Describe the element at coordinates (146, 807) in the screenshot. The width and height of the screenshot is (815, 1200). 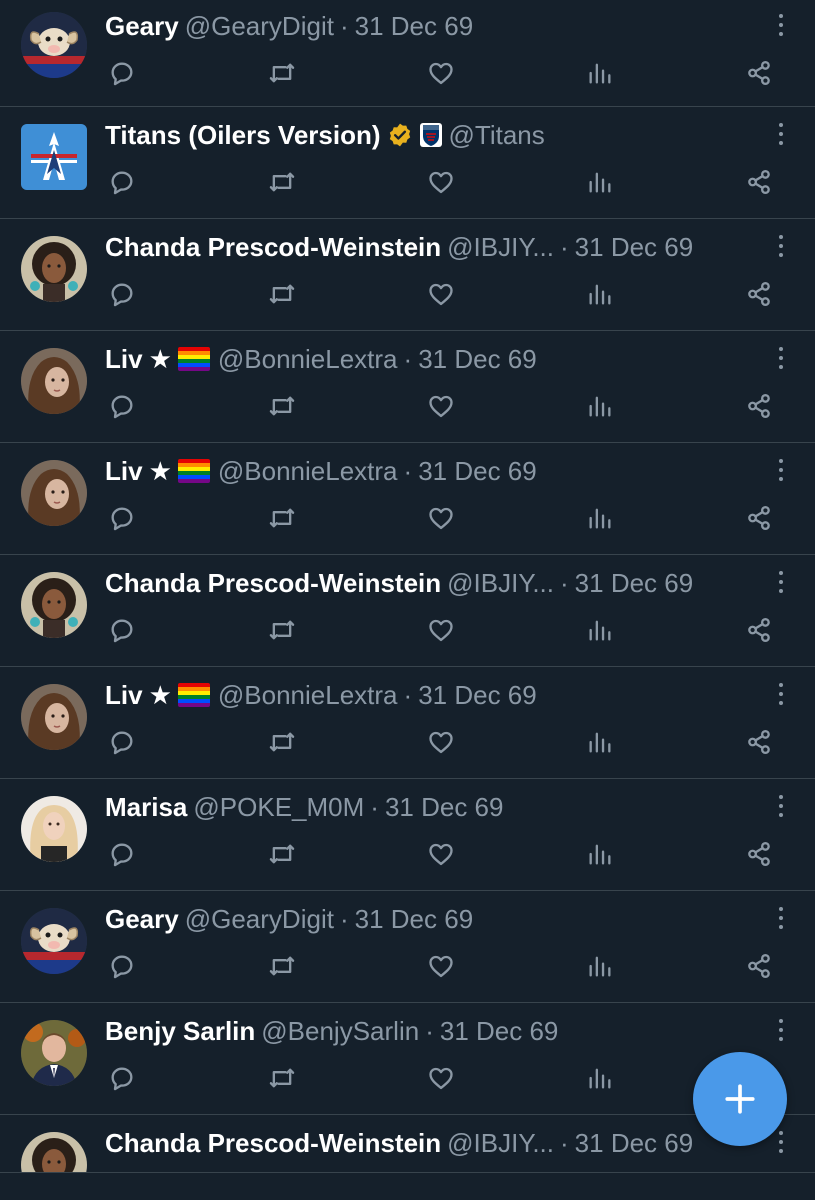
I see `display-name: Marisa` at that location.